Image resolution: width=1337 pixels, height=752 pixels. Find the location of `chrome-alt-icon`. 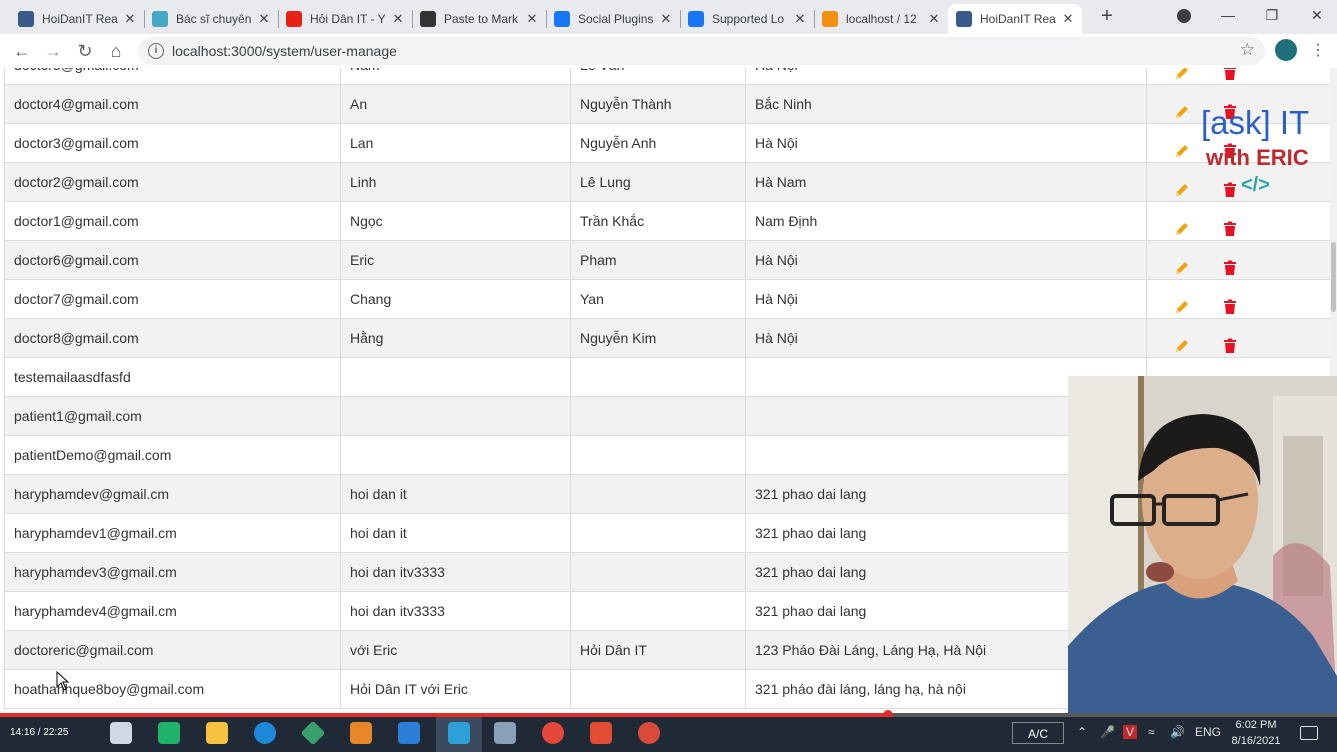

chrome-alt-icon is located at coordinates (649, 733).